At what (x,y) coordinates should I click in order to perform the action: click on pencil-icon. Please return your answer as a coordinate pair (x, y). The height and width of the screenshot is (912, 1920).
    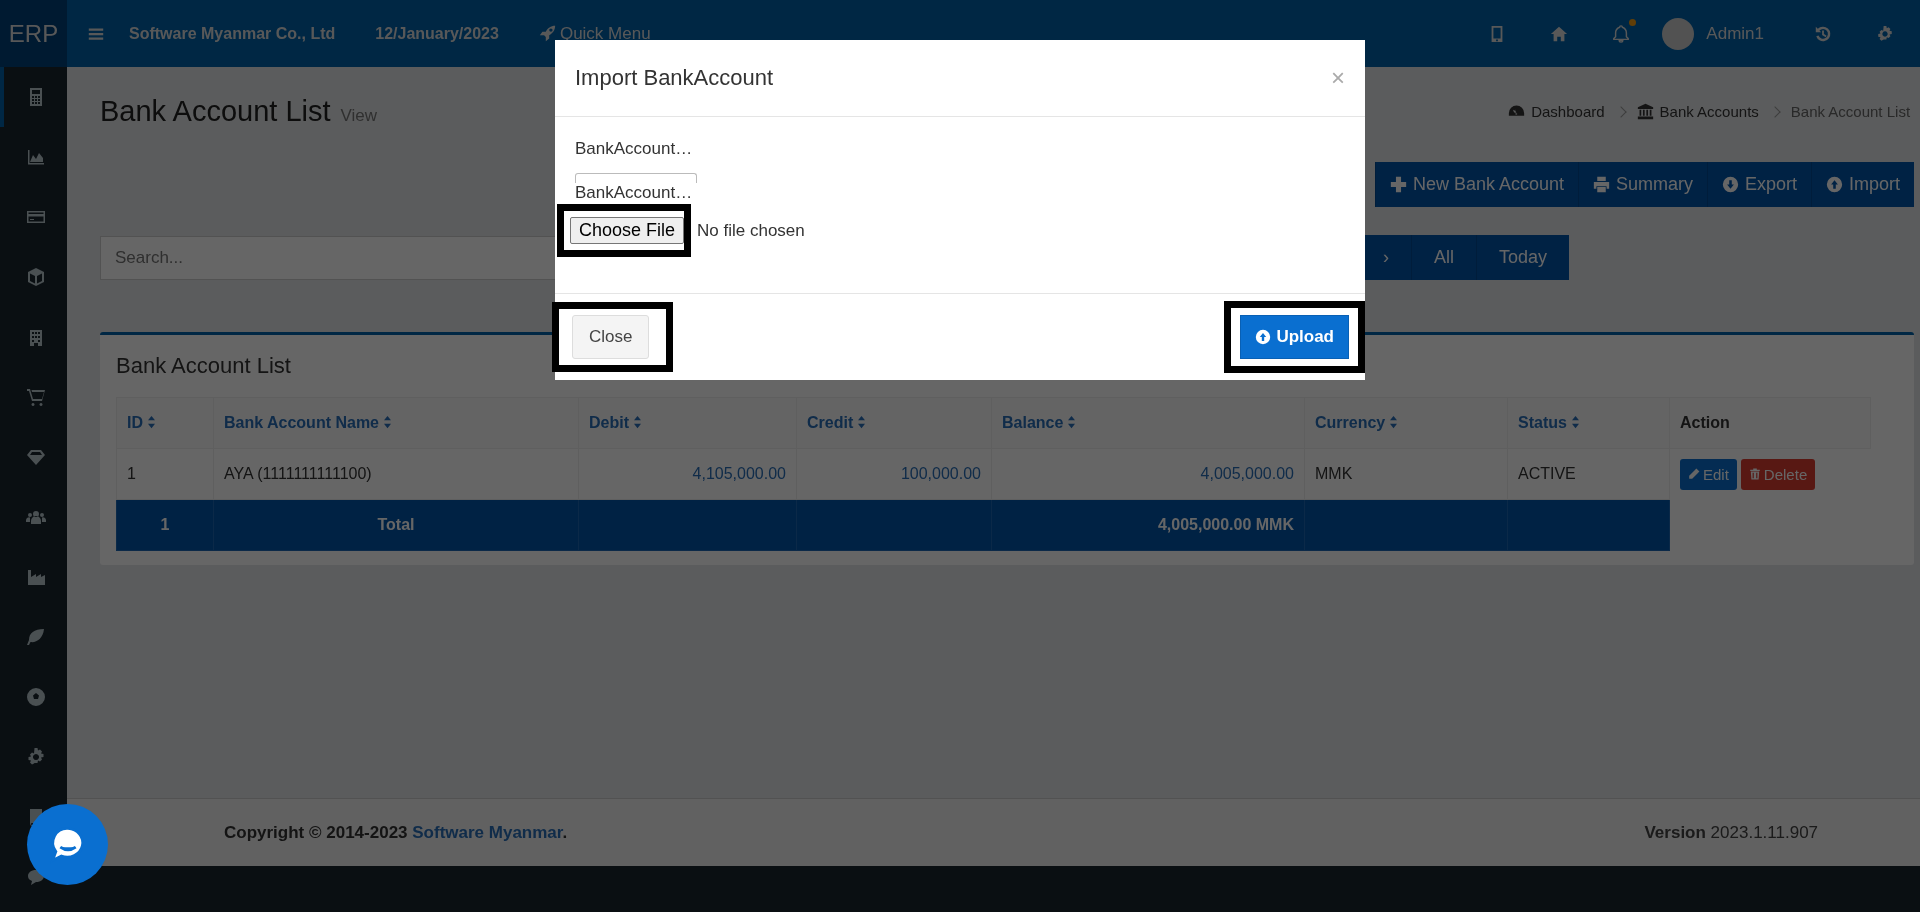
    Looking at the image, I should click on (1694, 474).